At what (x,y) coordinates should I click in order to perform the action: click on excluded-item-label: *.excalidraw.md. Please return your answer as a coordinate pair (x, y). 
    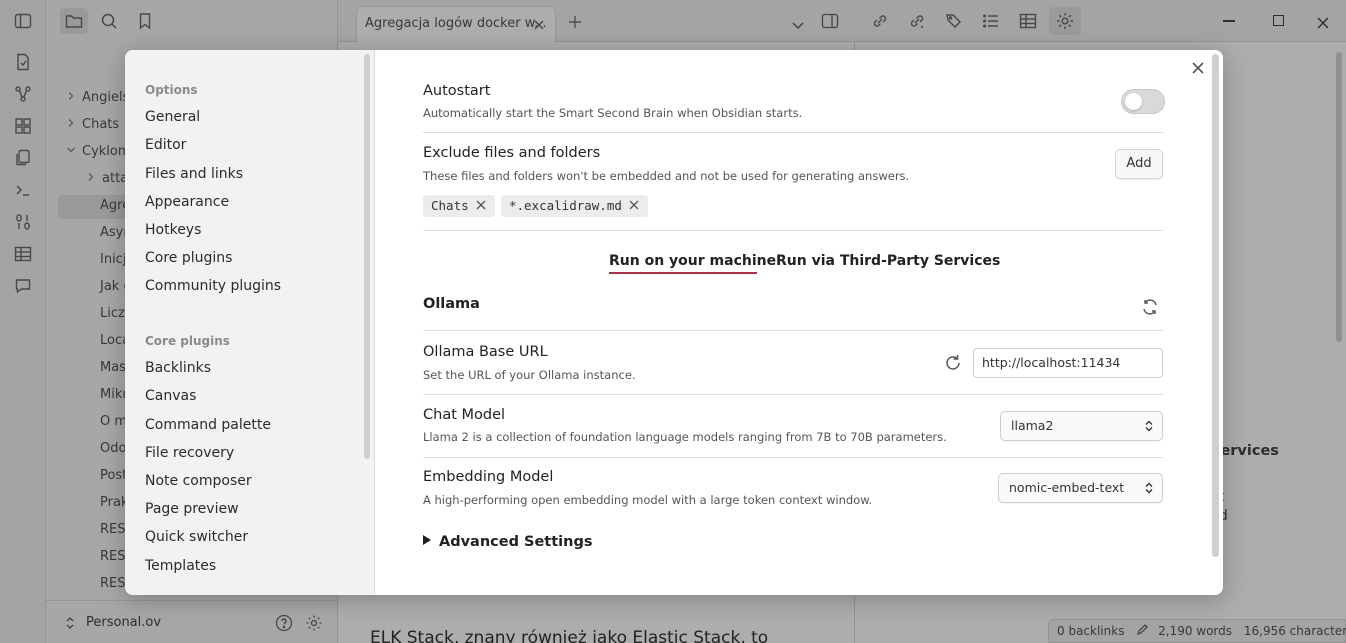
    Looking at the image, I should click on (565, 205).